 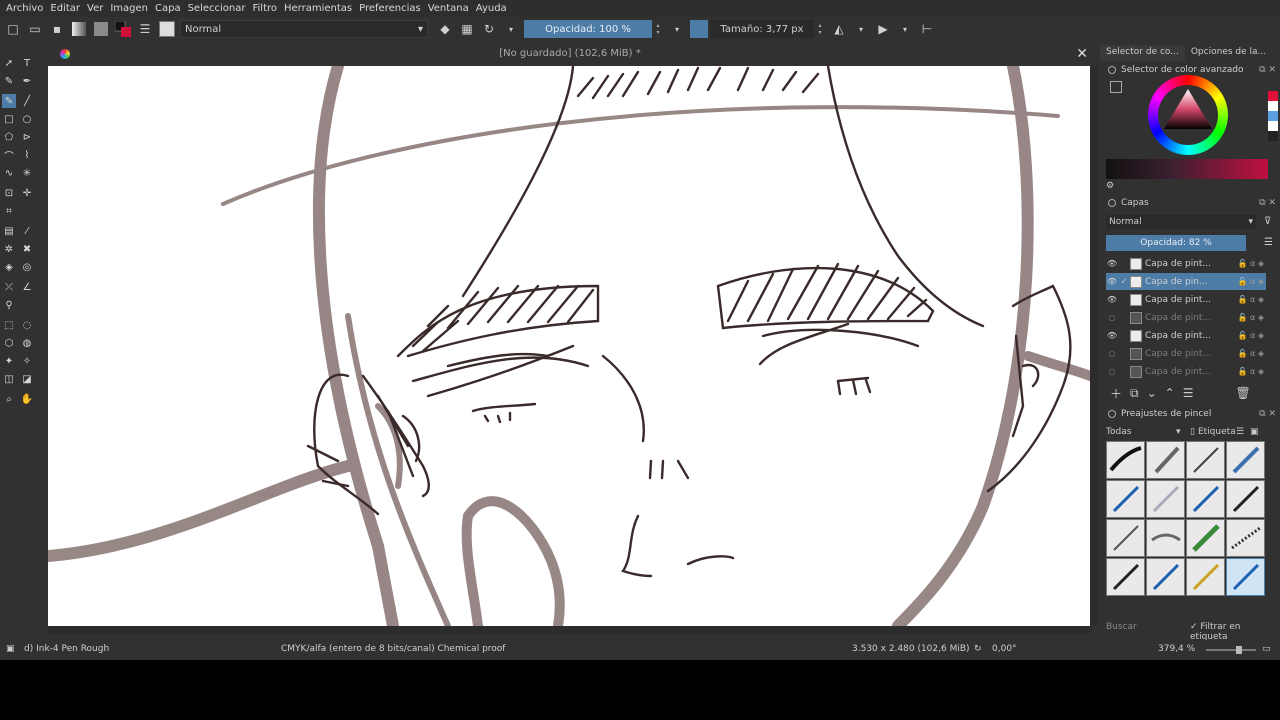 I want to click on brush-preset-icon, so click(x=167, y=29).